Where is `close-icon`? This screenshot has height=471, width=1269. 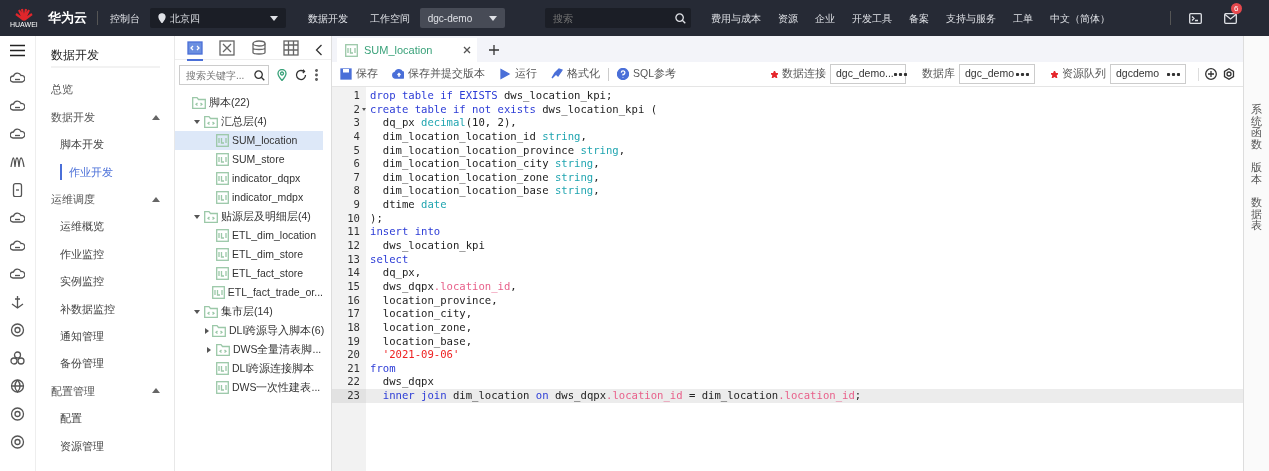 close-icon is located at coordinates (467, 50).